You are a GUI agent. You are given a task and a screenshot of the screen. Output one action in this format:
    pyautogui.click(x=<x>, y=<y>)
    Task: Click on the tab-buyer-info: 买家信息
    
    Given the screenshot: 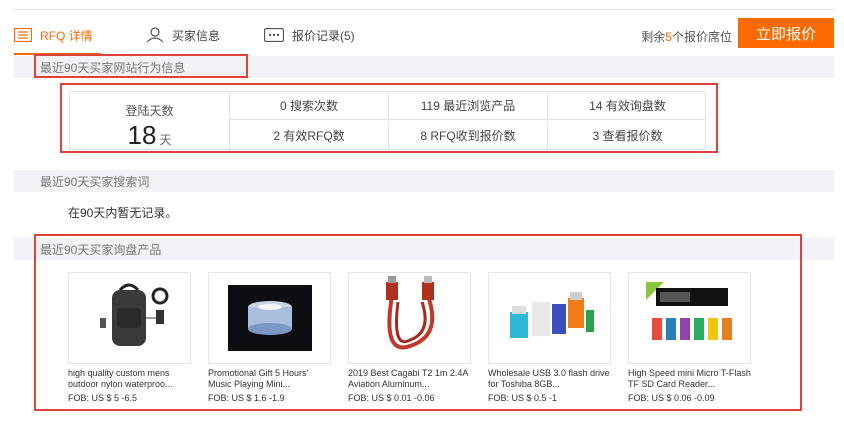 What is the action you would take?
    pyautogui.click(x=183, y=35)
    